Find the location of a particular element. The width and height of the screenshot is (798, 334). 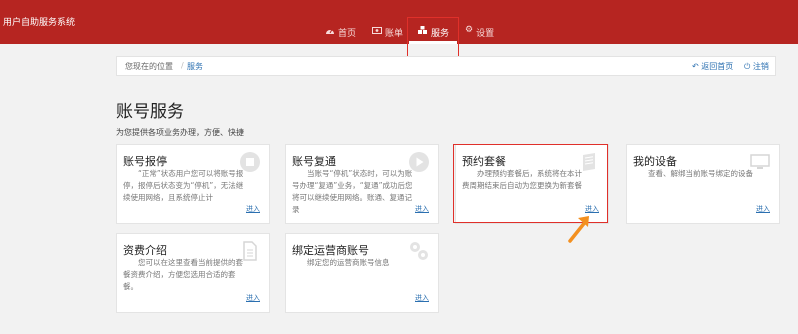

logout-link: ⏻ 注销 is located at coordinates (756, 66).